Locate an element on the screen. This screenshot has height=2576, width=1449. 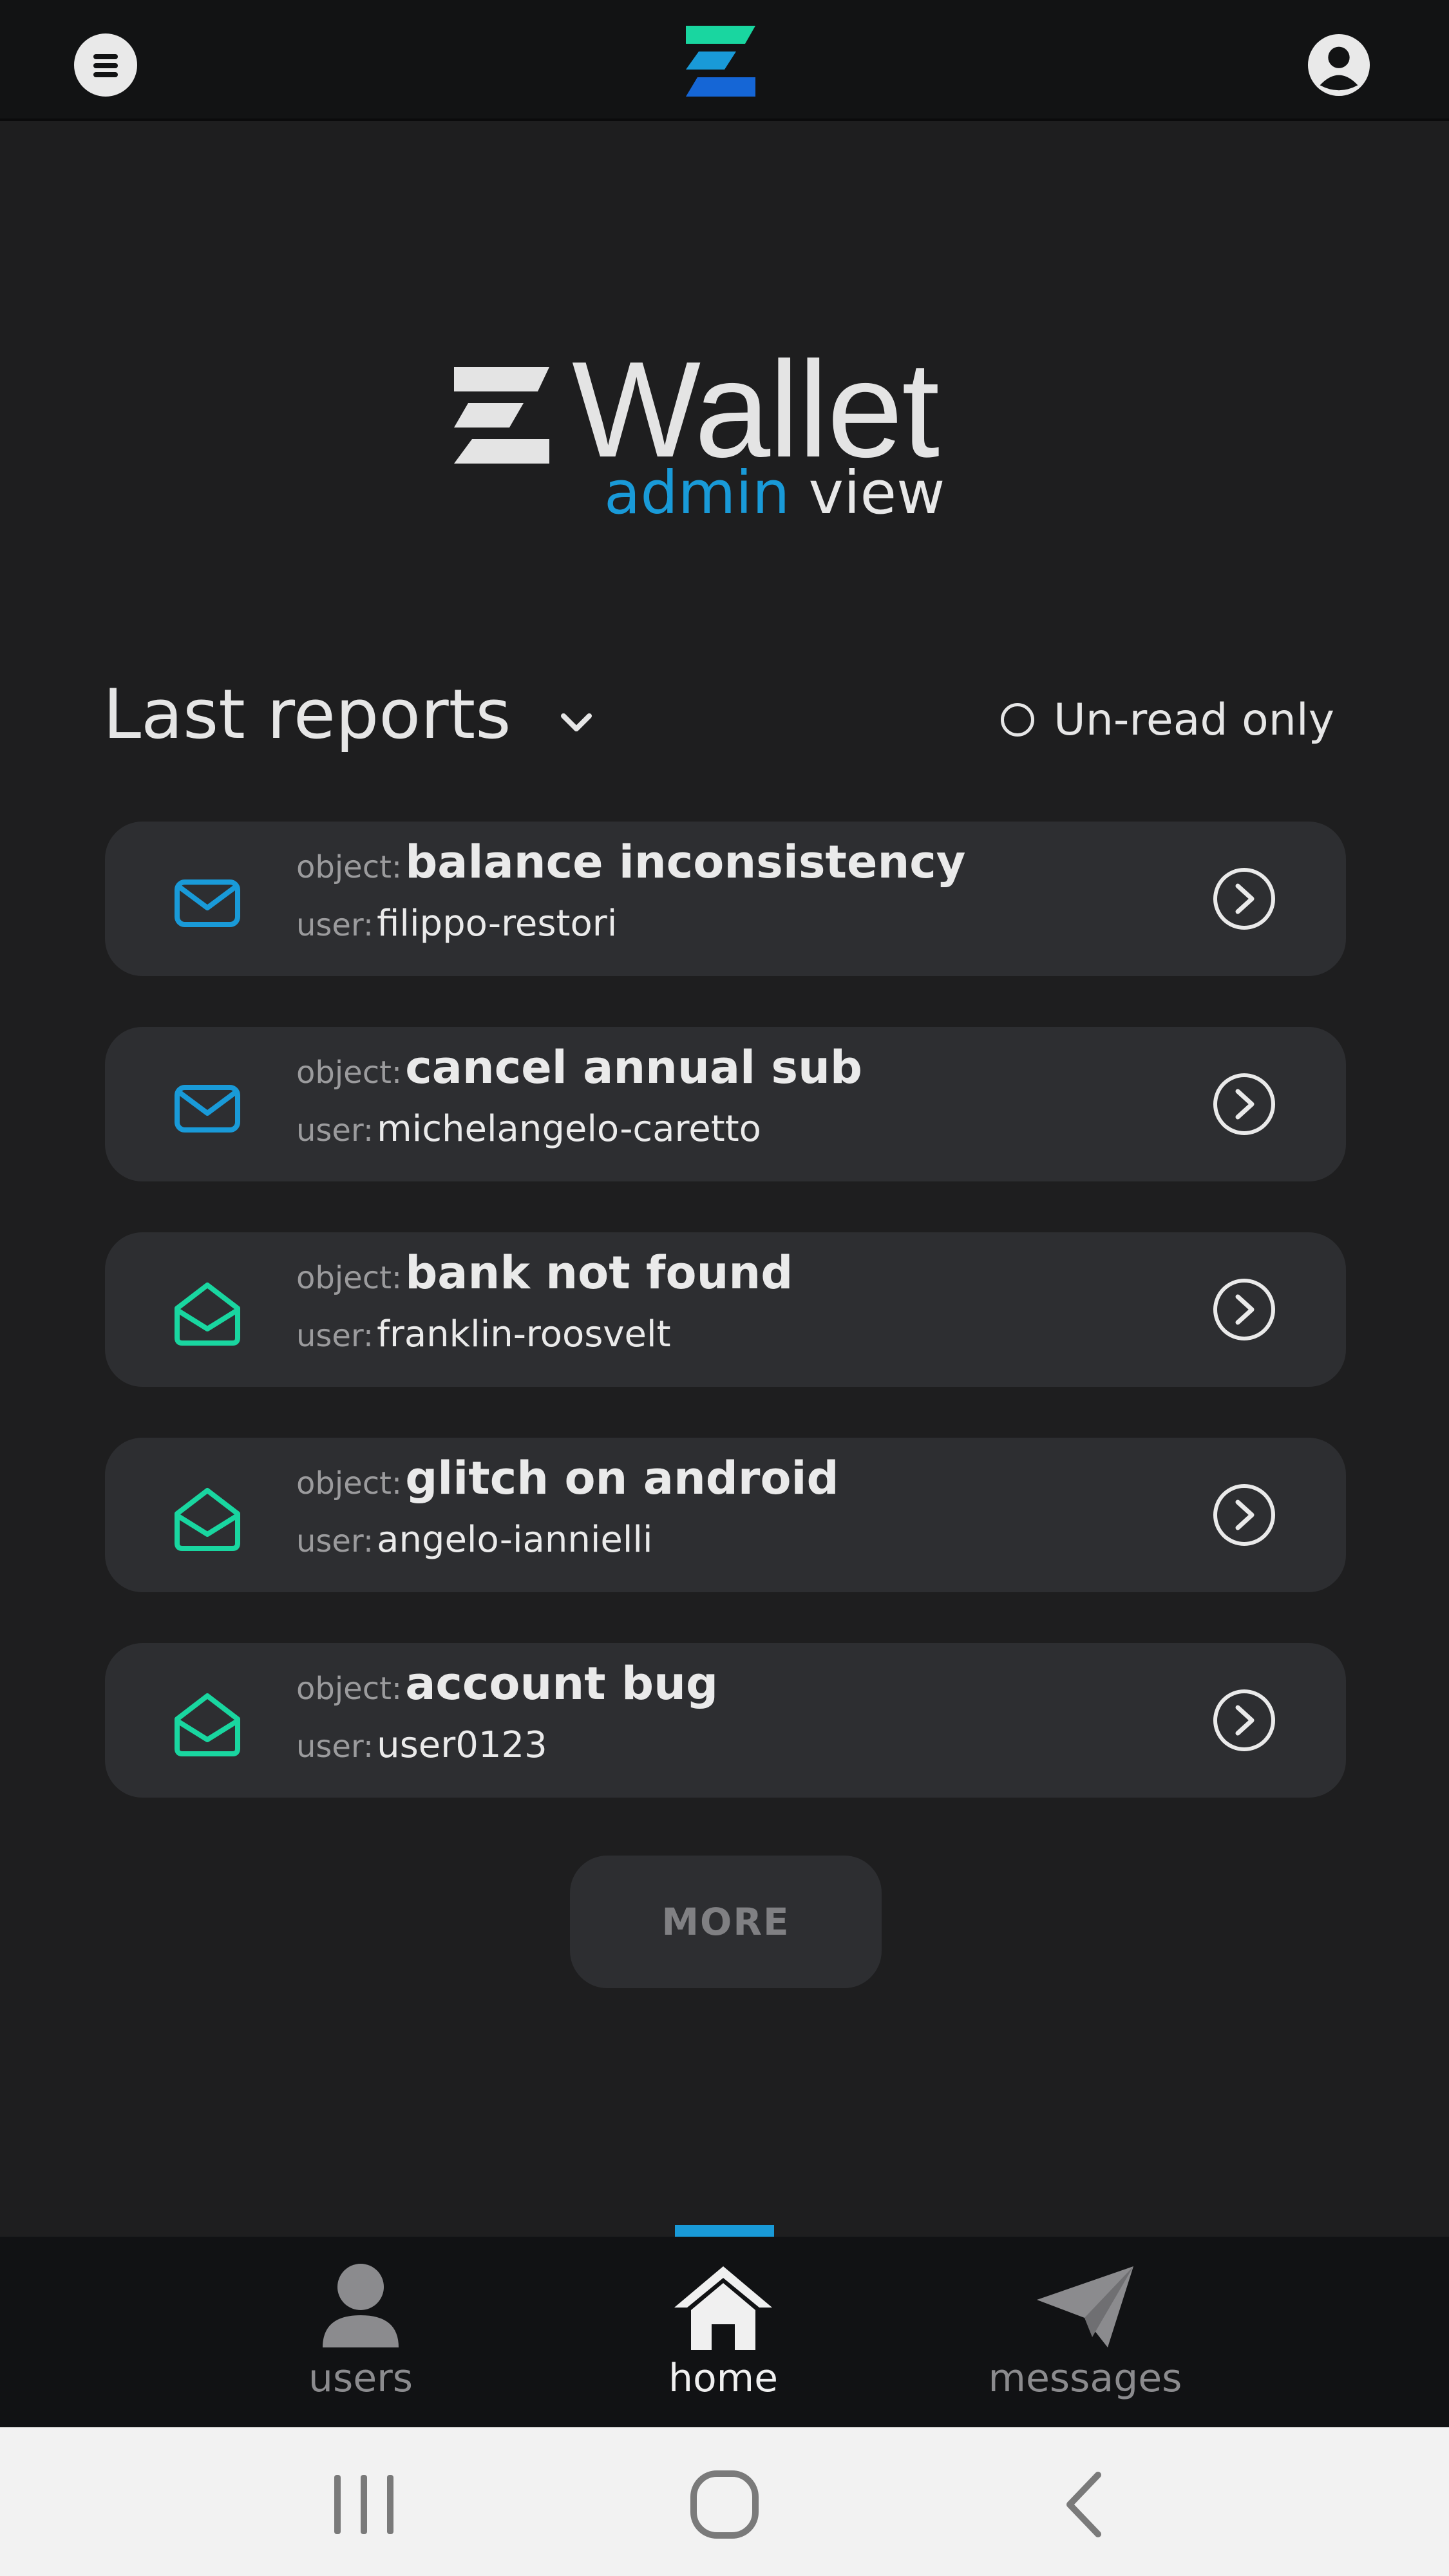
system-nav-bar is located at coordinates (724, 2501).